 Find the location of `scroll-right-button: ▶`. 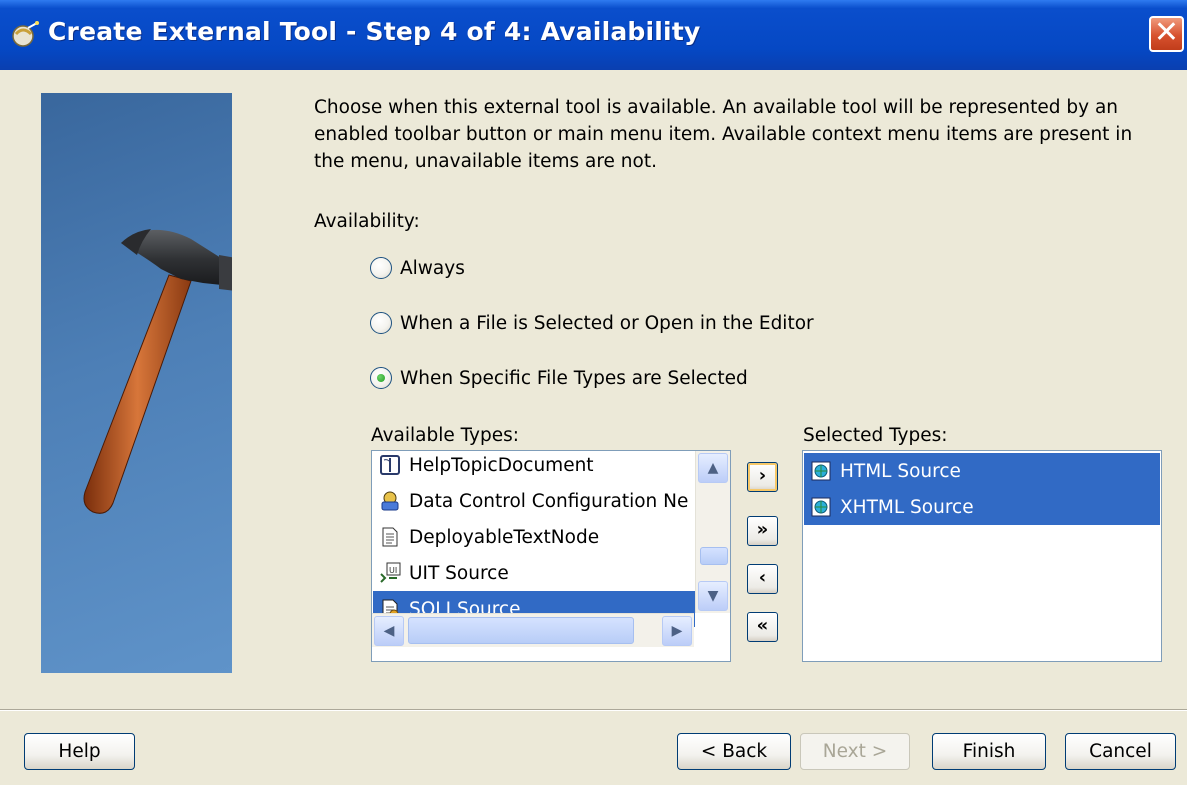

scroll-right-button: ▶ is located at coordinates (677, 631).